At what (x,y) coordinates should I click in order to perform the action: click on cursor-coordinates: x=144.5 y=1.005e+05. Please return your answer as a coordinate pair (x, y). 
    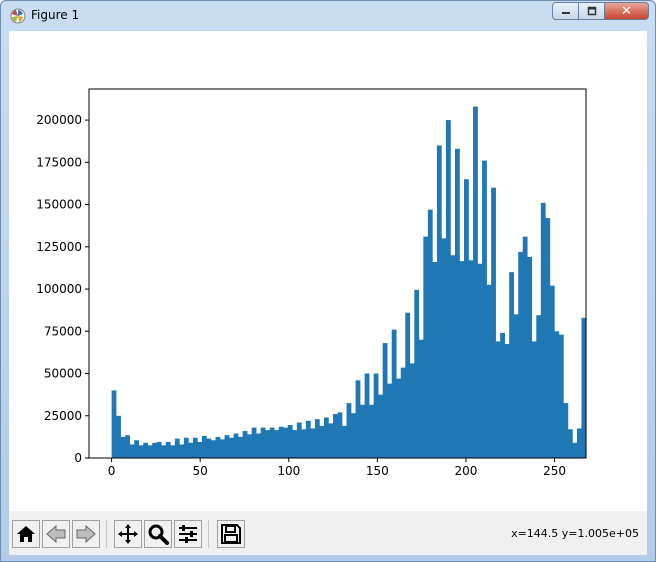
    Looking at the image, I should click on (575, 533).